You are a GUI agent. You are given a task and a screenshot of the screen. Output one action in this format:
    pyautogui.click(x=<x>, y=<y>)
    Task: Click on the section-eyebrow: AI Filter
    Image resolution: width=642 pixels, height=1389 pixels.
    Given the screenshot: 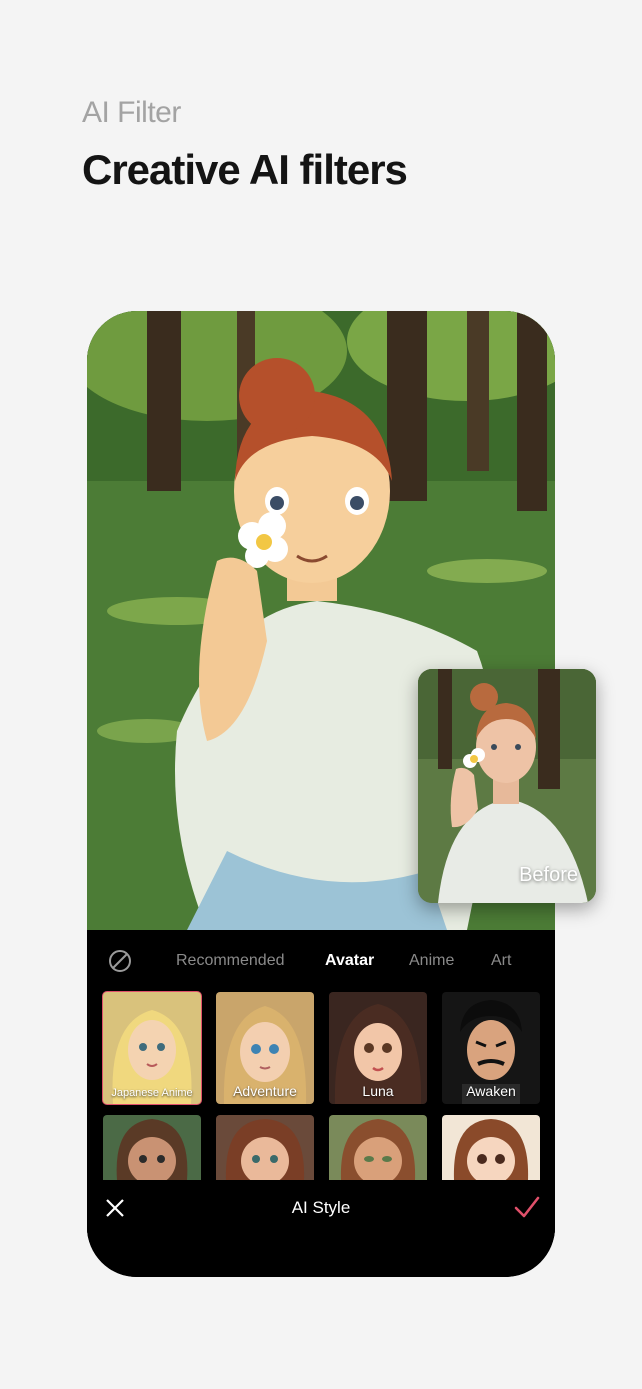 What is the action you would take?
    pyautogui.click(x=131, y=112)
    